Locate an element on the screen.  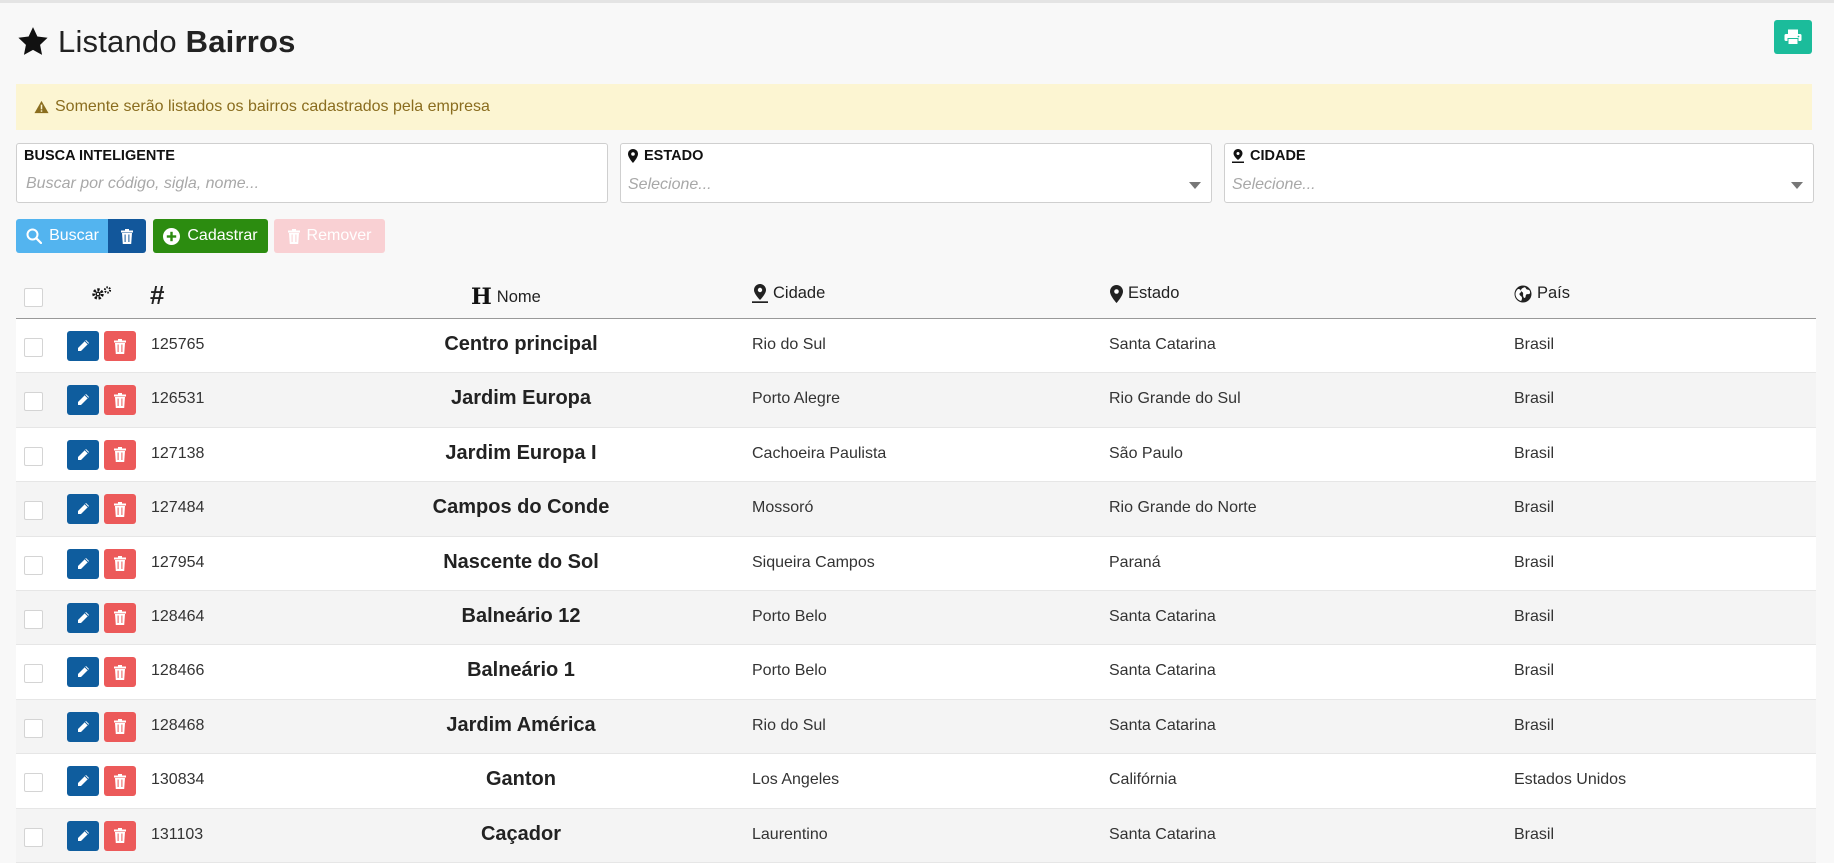
cell-id: 128464 is located at coordinates (178, 616).